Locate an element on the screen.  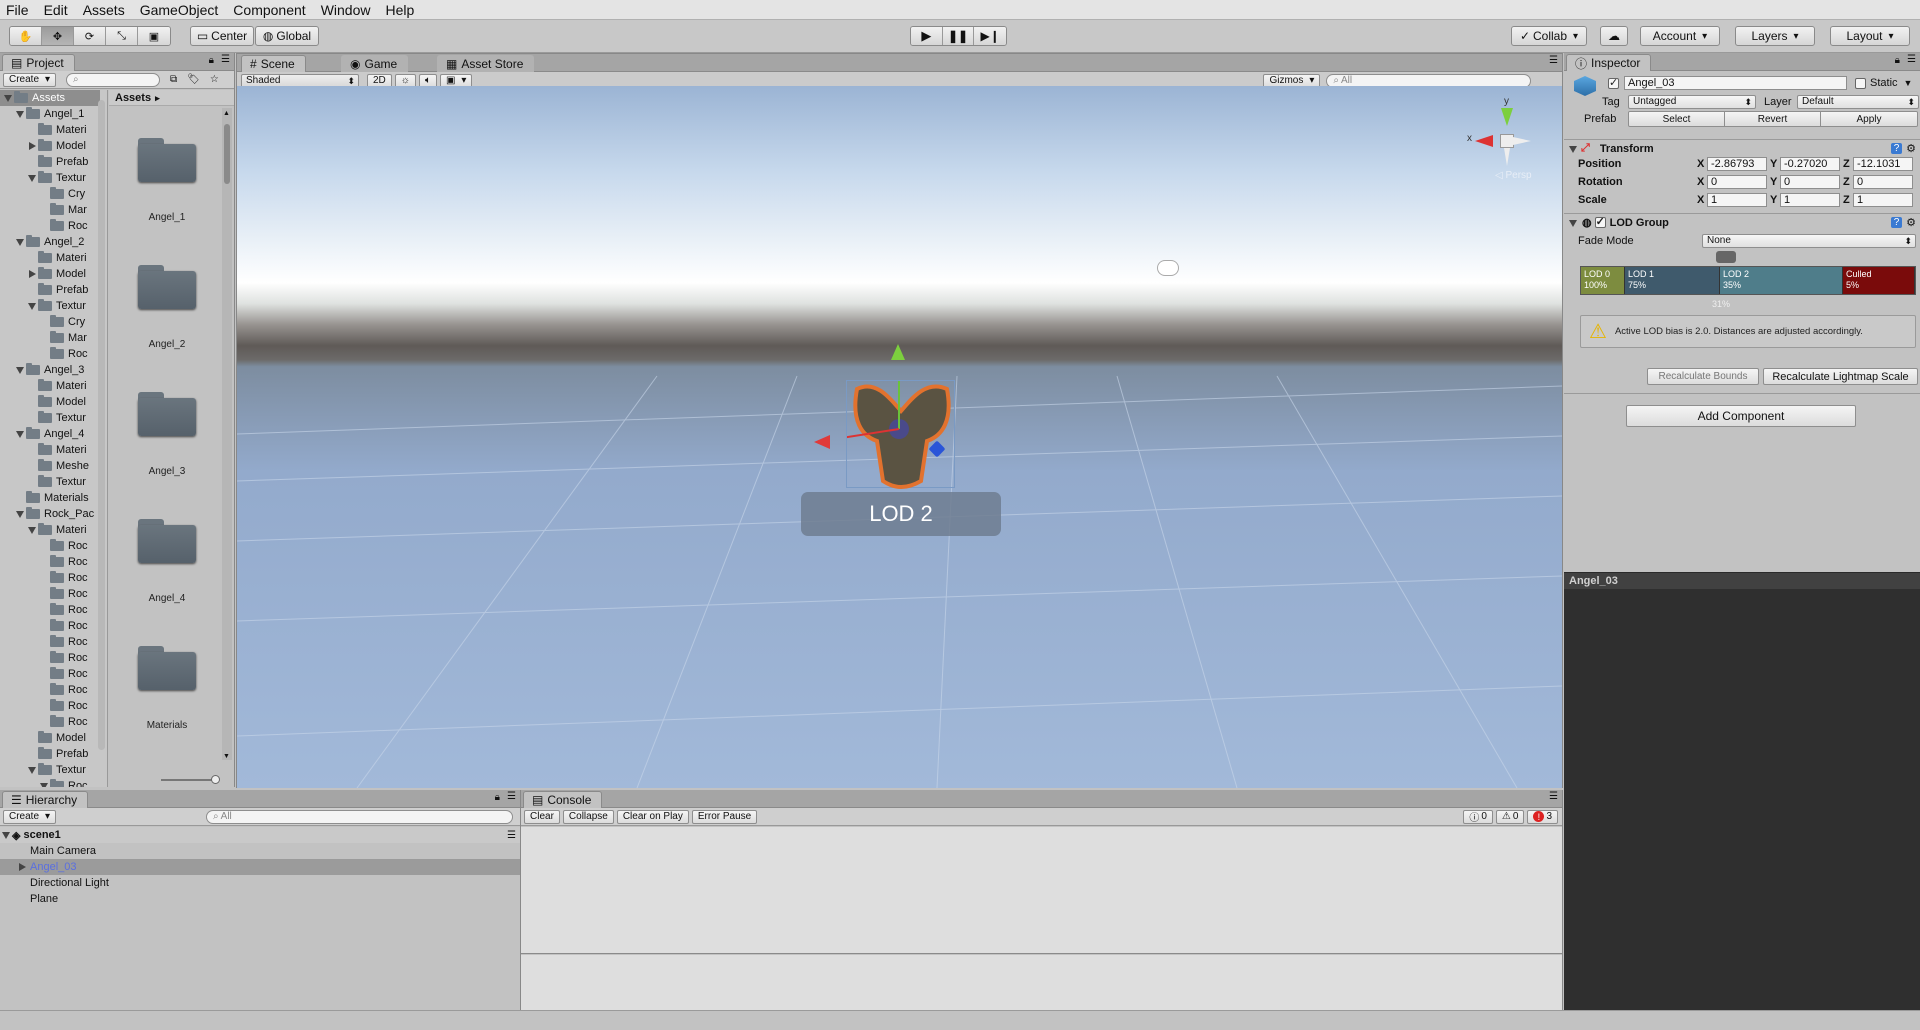
scene-menu-icon: ☰ is located at coordinates (511, 835).